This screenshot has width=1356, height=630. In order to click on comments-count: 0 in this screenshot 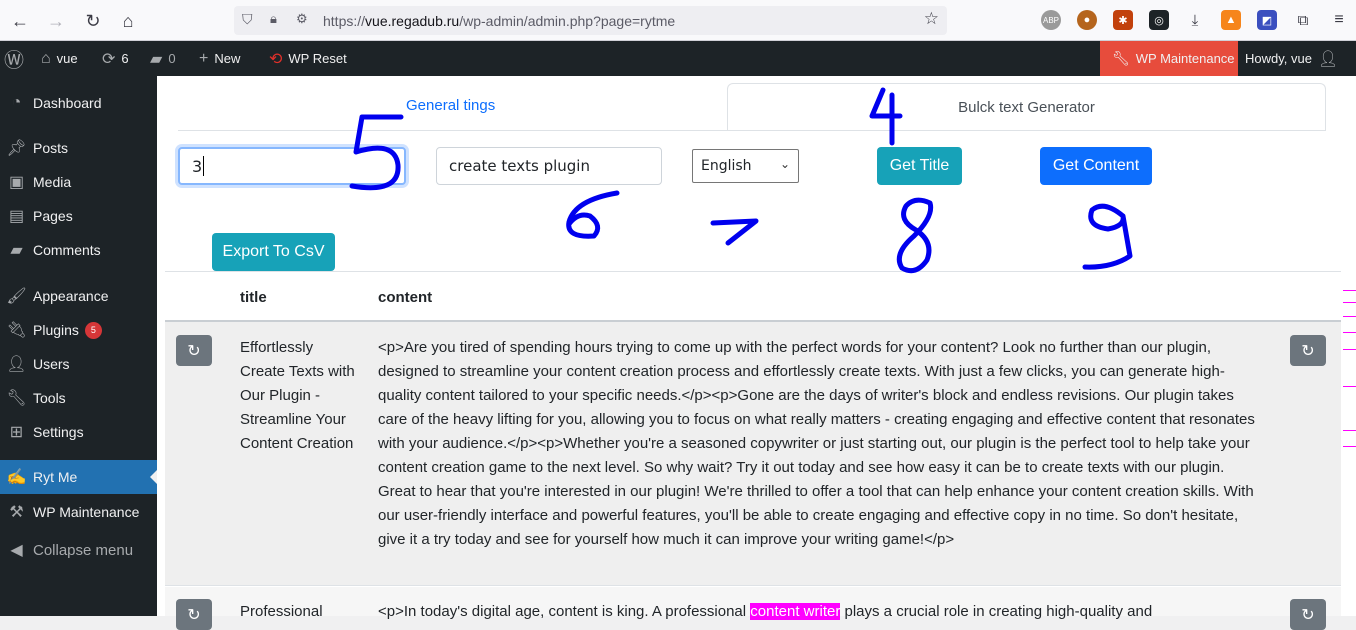, I will do `click(172, 58)`.